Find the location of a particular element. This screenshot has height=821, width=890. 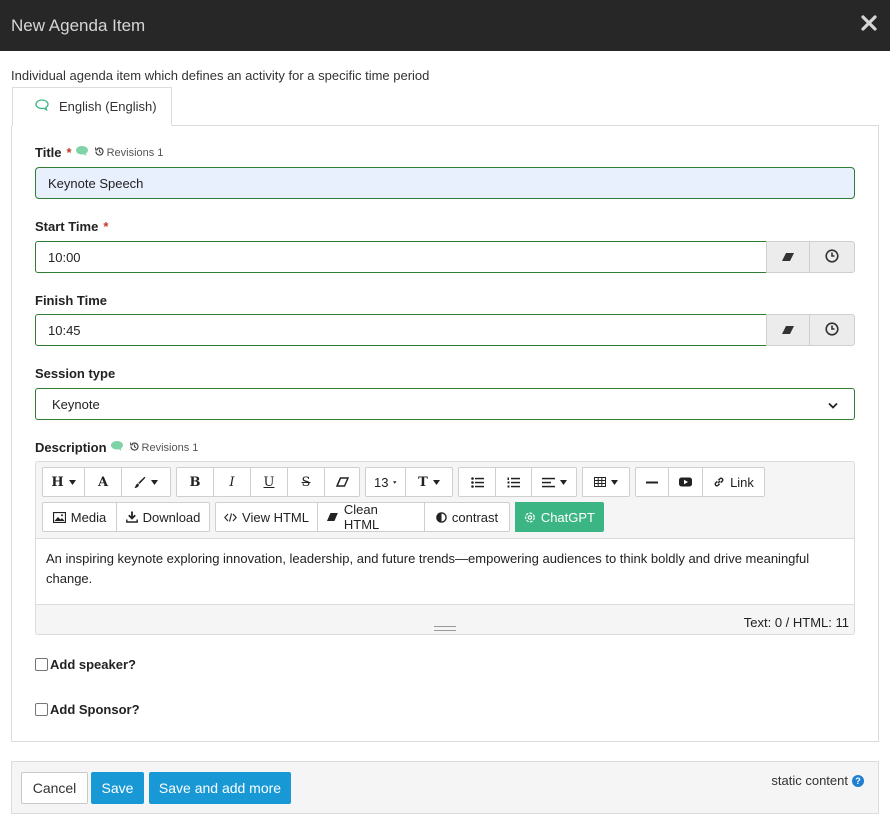

start-time-input: 10:00 is located at coordinates (401, 257).